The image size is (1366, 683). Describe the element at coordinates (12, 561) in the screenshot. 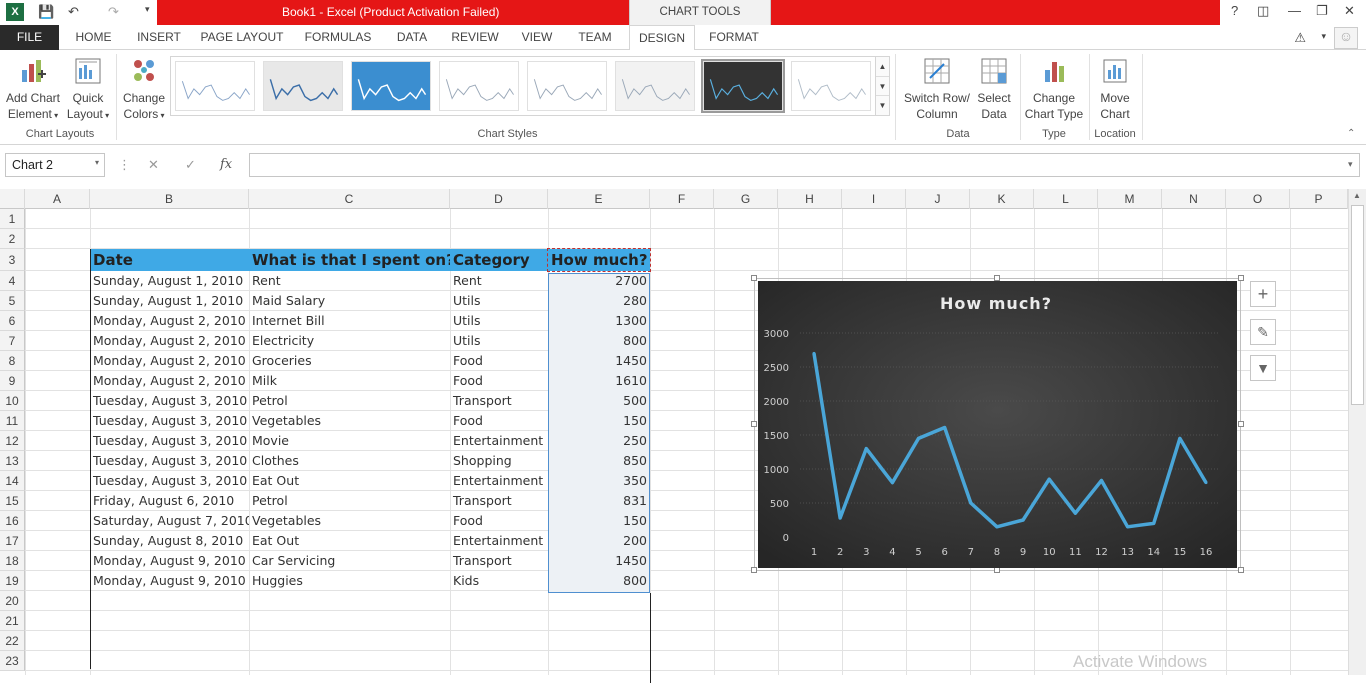

I see `row-header-18: 18` at that location.